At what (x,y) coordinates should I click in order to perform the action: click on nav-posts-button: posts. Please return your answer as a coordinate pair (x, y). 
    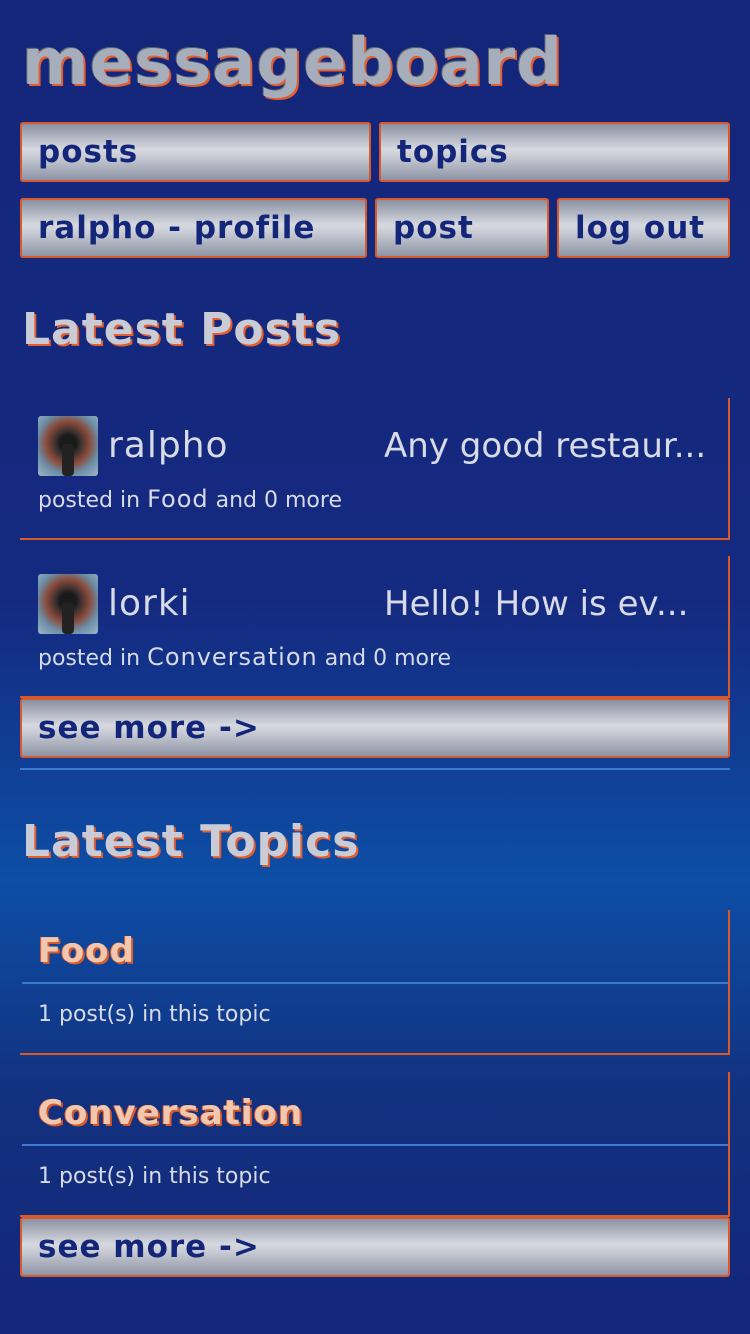
    Looking at the image, I should click on (195, 152).